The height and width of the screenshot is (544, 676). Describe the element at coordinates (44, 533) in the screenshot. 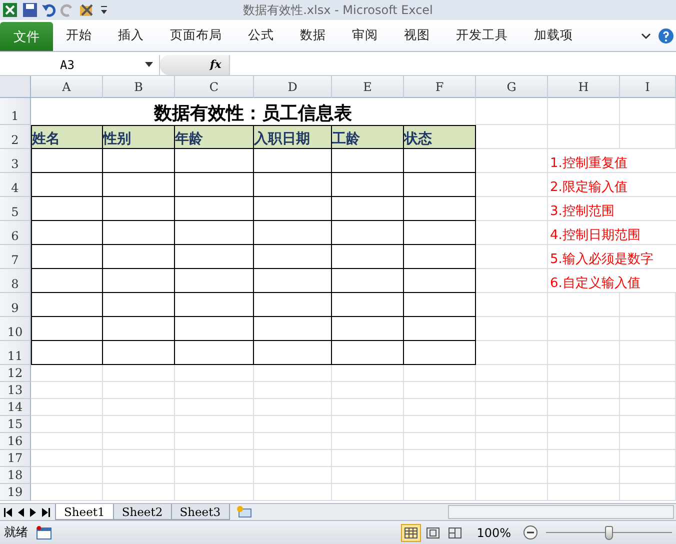

I see `macro-record-icon` at that location.